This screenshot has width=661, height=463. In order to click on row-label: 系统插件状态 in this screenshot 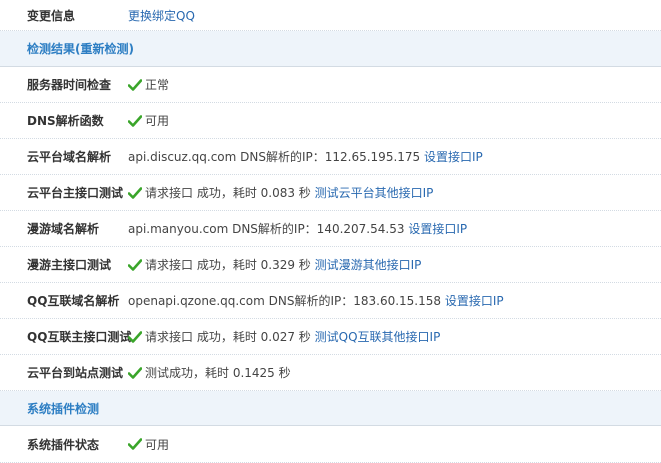, I will do `click(63, 444)`.